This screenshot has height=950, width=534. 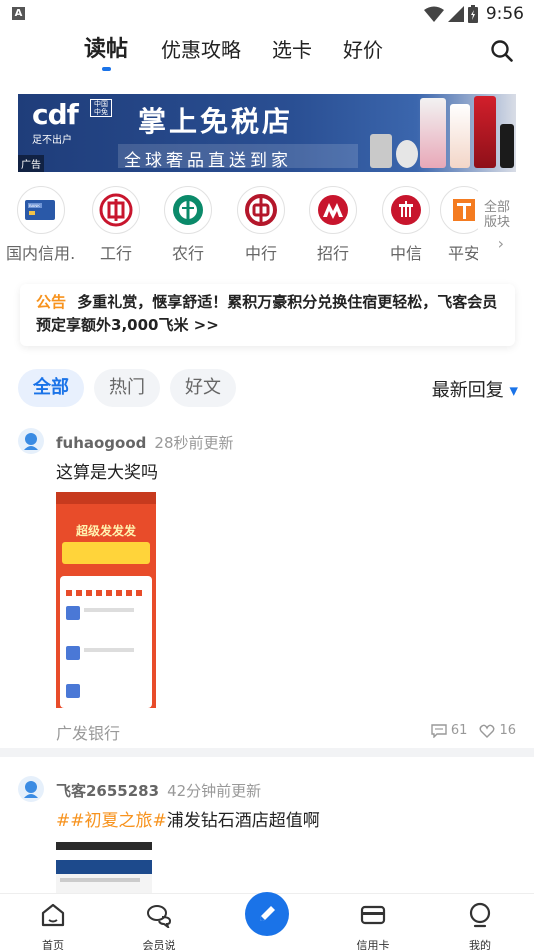 What do you see at coordinates (502, 51) in the screenshot?
I see `search-icon` at bounding box center [502, 51].